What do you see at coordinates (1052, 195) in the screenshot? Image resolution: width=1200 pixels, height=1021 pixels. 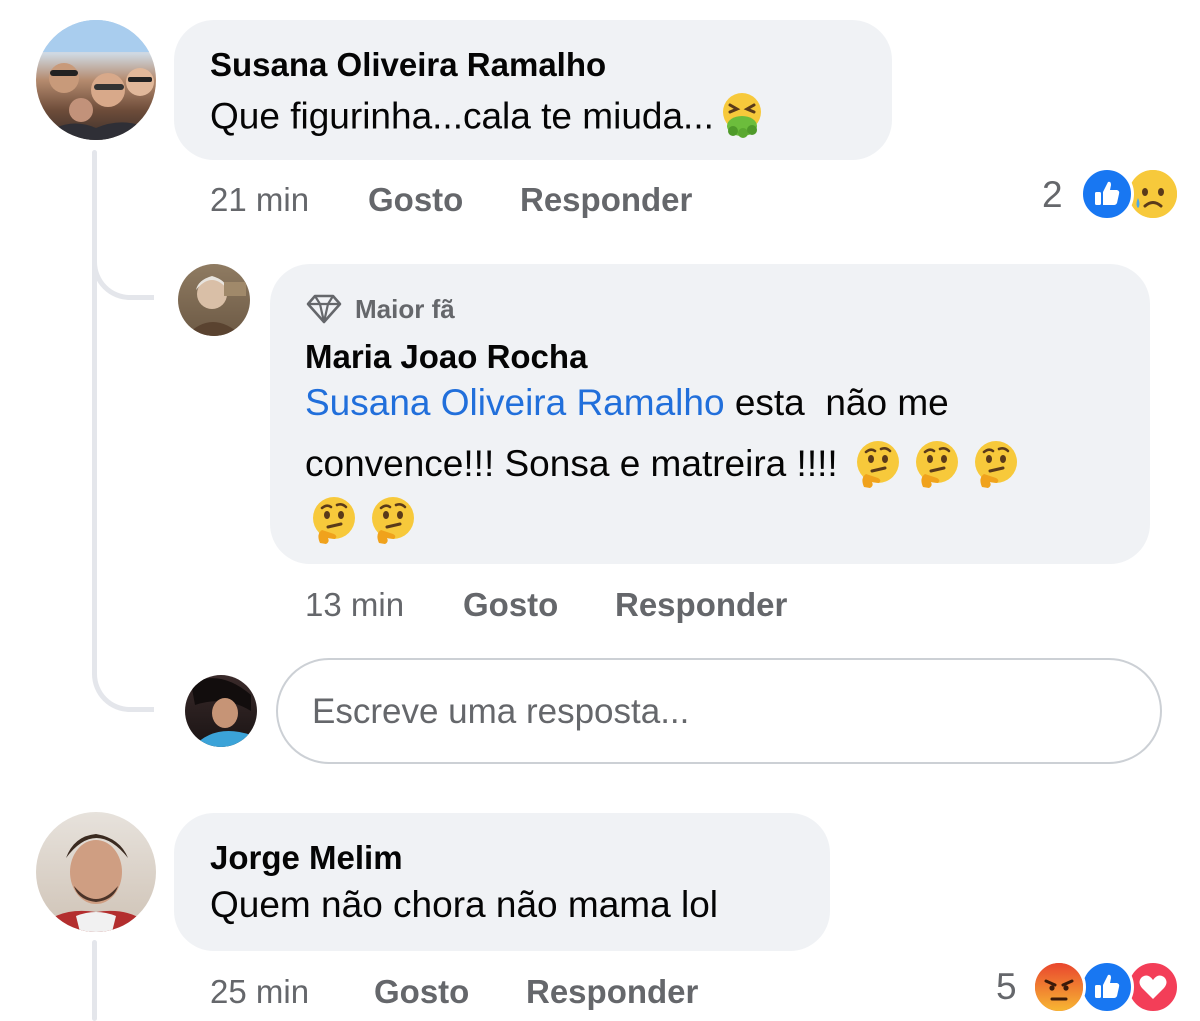 I see `reaction-count: 2` at bounding box center [1052, 195].